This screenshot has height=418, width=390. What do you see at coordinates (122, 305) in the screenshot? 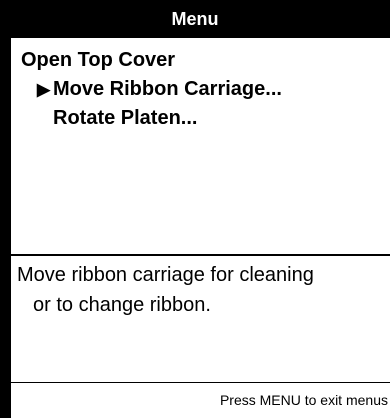
I see `description-line: or to change ribbon.` at bounding box center [122, 305].